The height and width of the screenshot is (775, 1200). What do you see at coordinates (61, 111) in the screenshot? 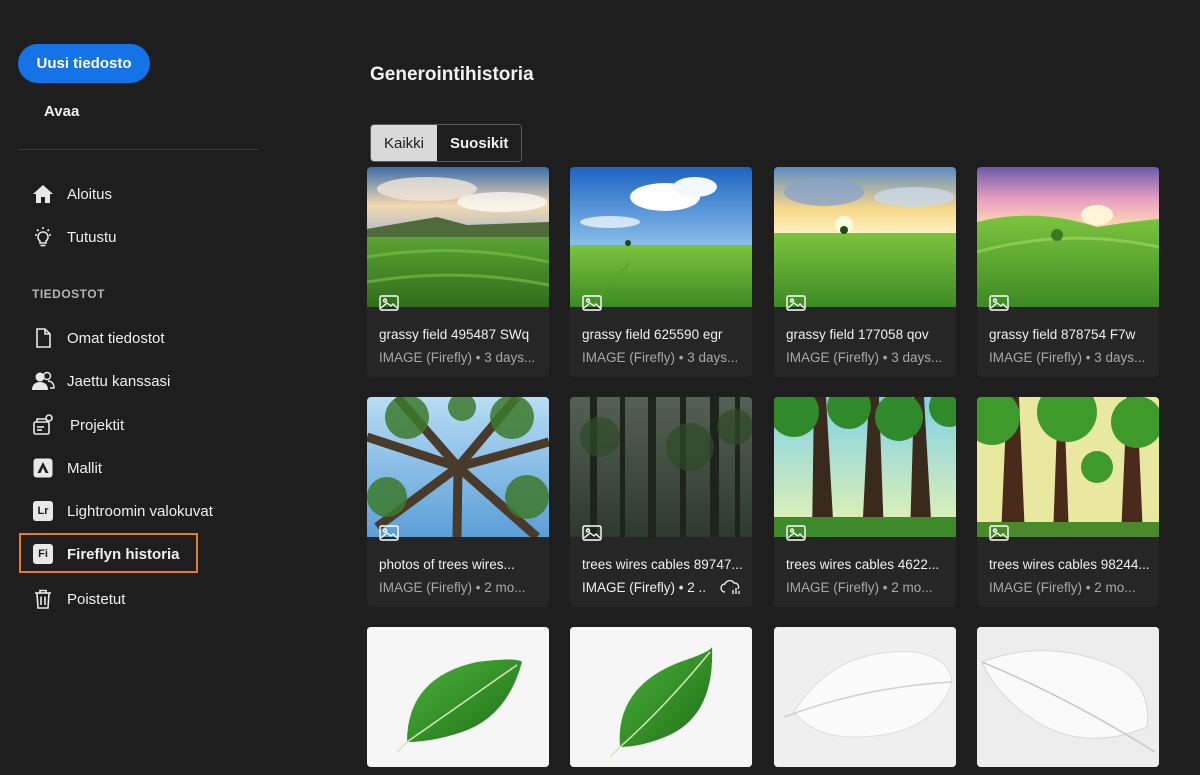
I see `open-link: Avaa` at bounding box center [61, 111].